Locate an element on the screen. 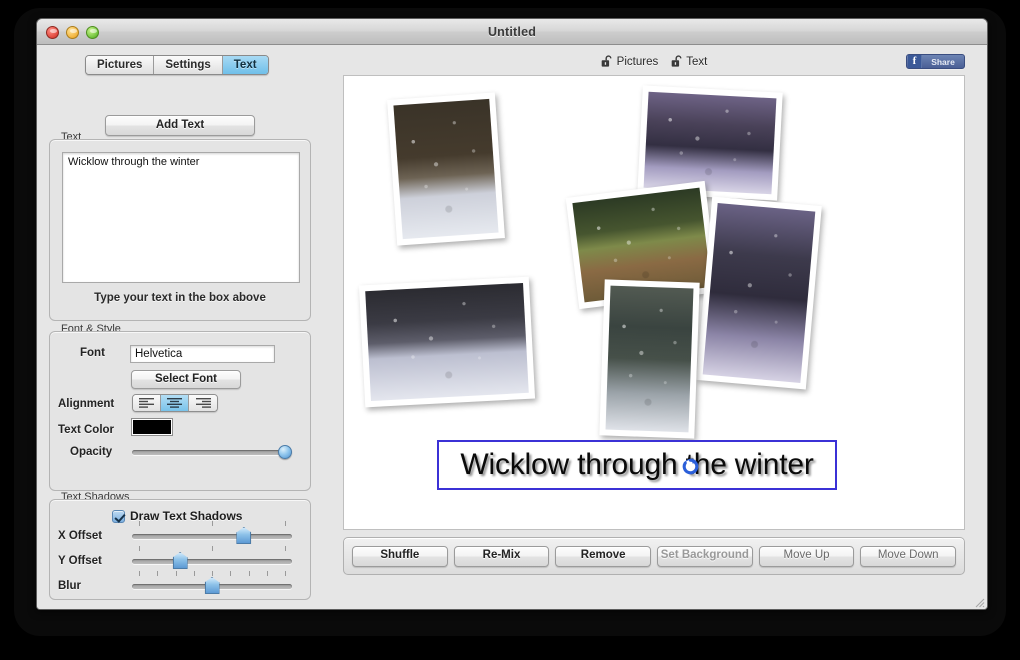  facebook-share-button: f Share is located at coordinates (935, 61).